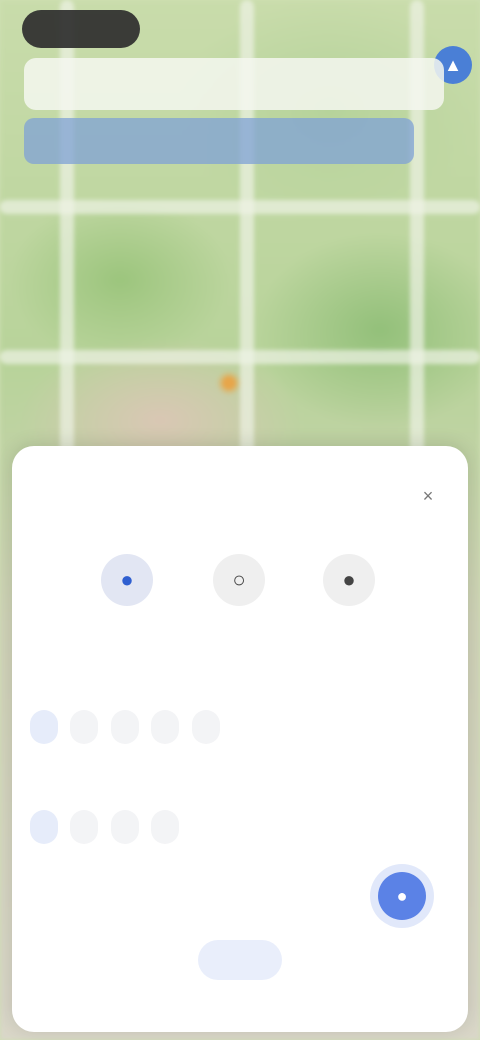  Describe the element at coordinates (240, 960) in the screenshot. I see `done-button` at that location.